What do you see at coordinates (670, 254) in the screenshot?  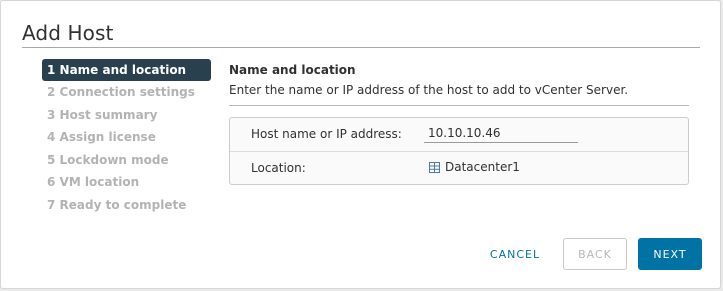 I see `next-button: NEXT` at bounding box center [670, 254].